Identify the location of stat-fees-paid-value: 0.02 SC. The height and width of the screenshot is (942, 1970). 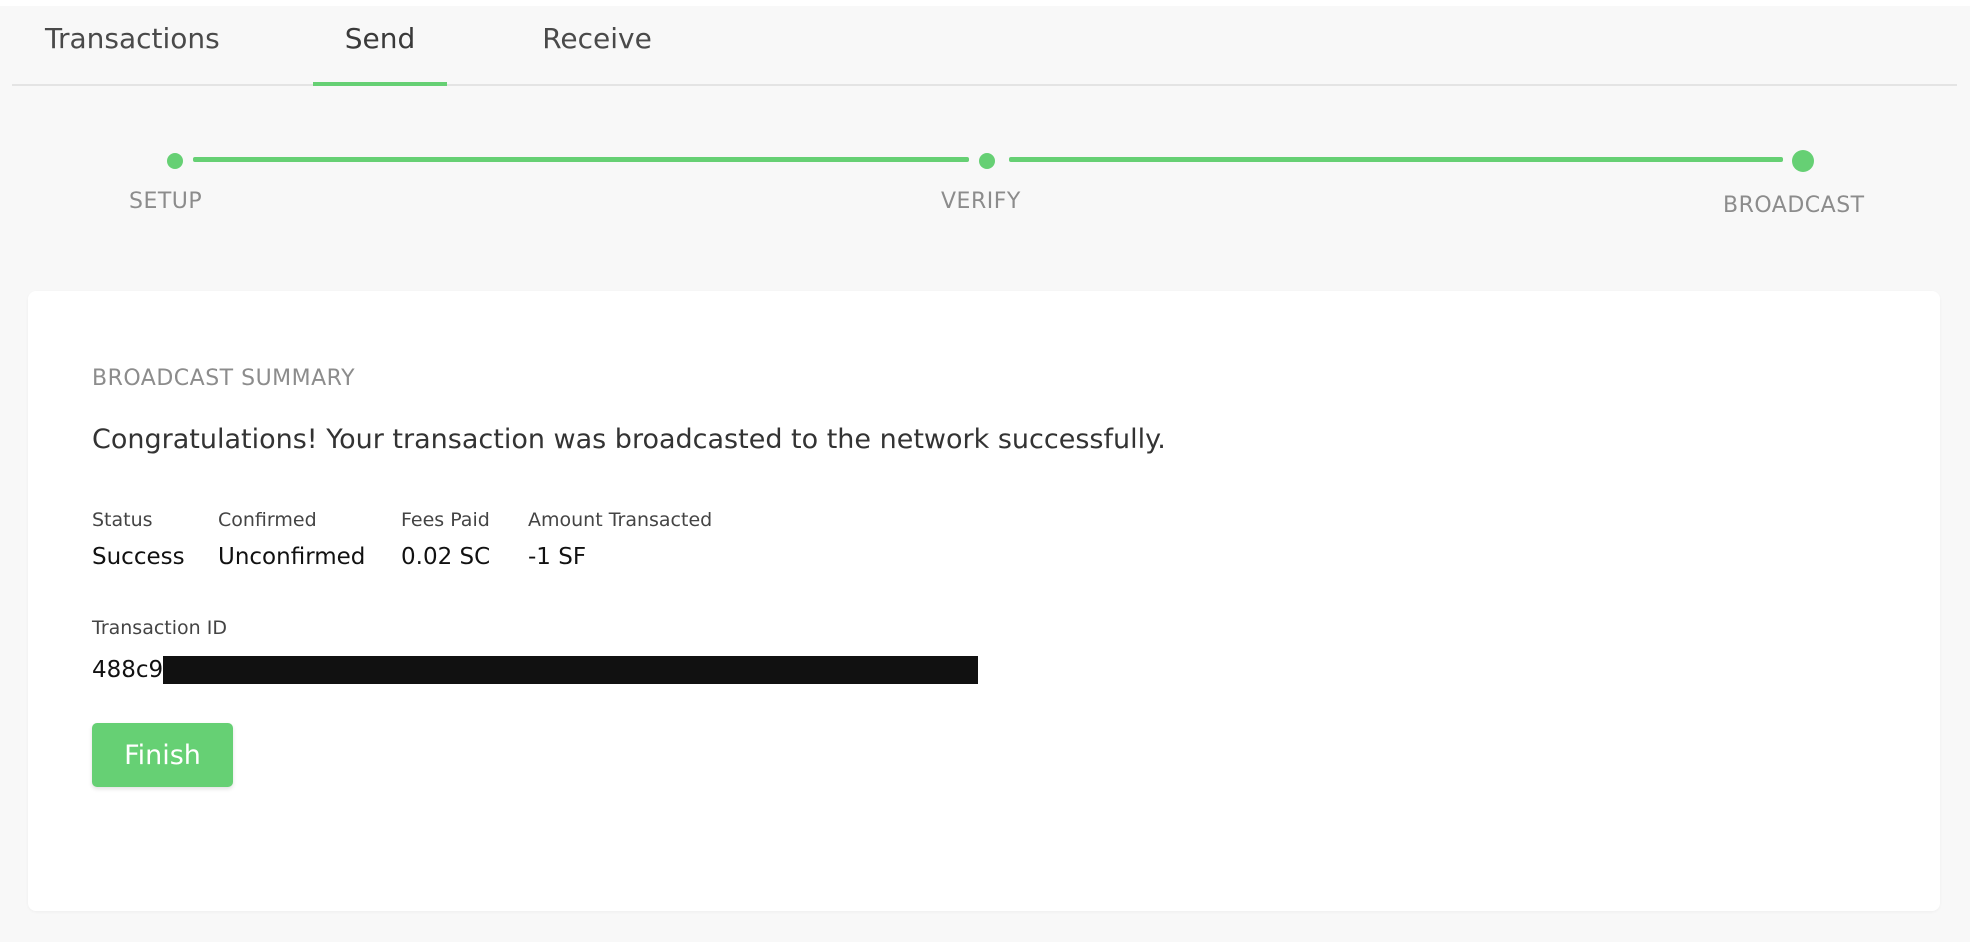
(446, 557).